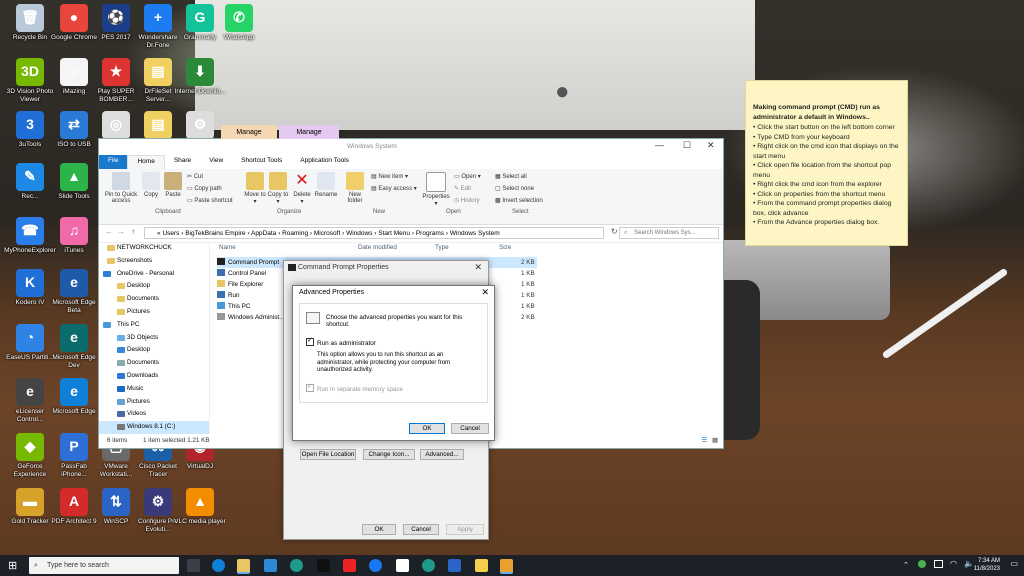 The image size is (1024, 576). Describe the element at coordinates (436, 189) in the screenshot. I see `properties-button: Properties ▾` at that location.